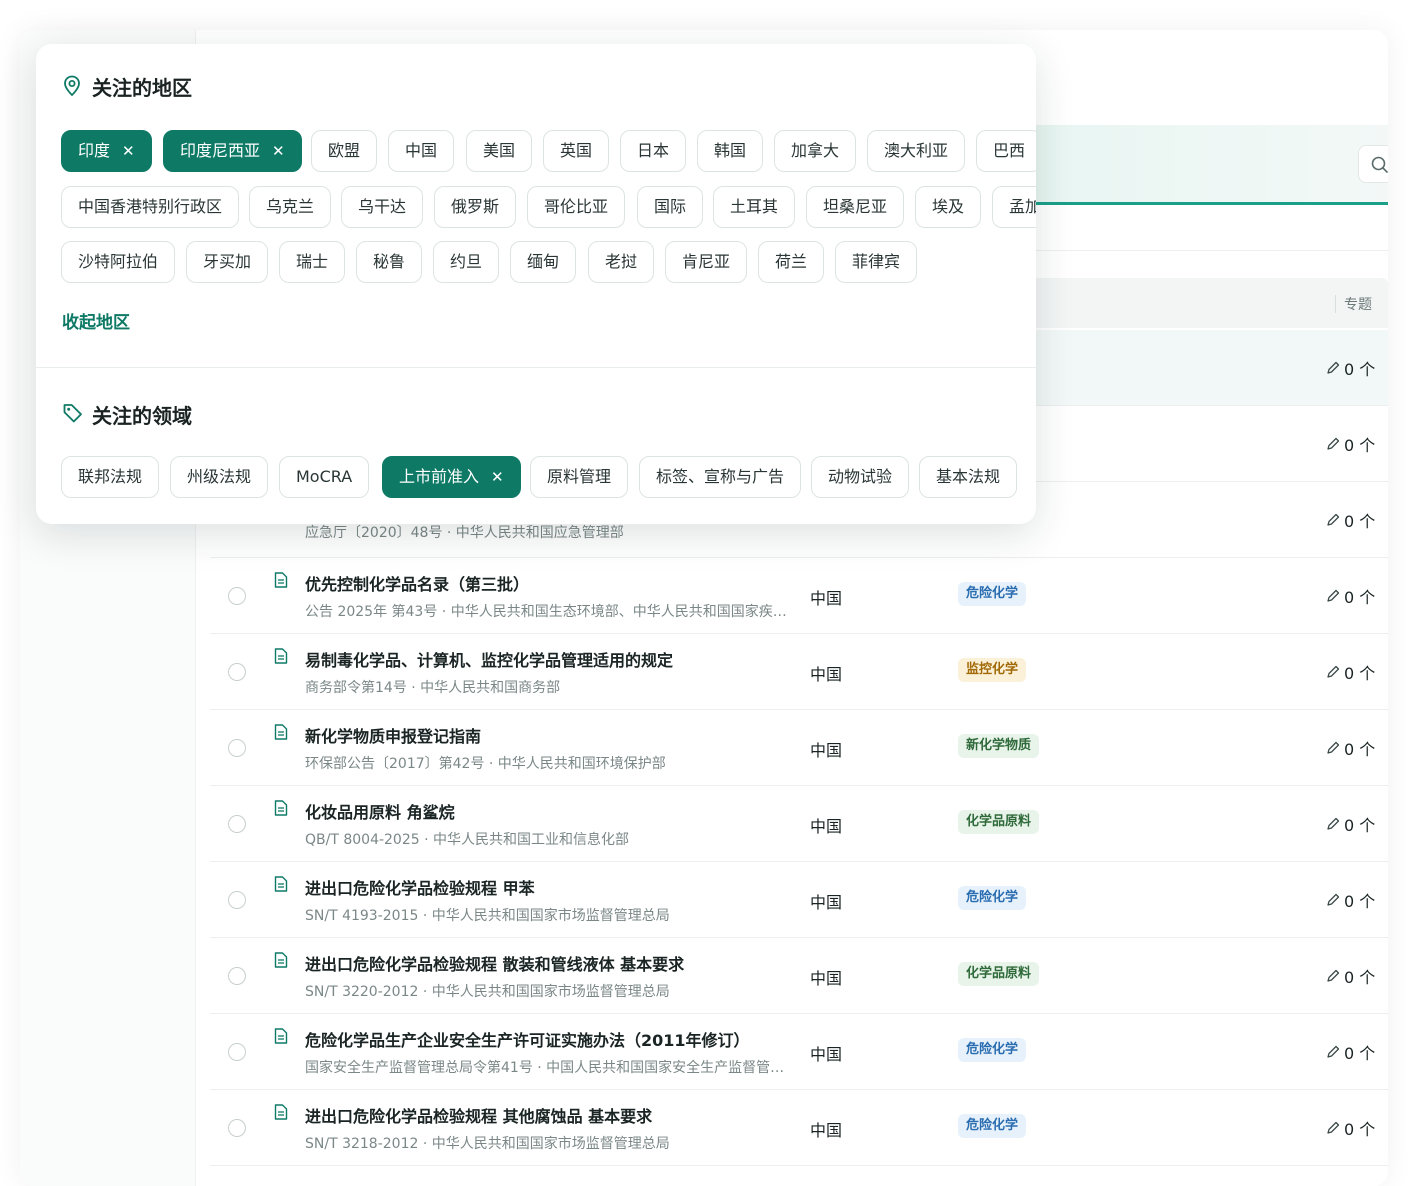 The image size is (1408, 1186). What do you see at coordinates (730, 151) in the screenshot?
I see `region-chip: 韩国` at bounding box center [730, 151].